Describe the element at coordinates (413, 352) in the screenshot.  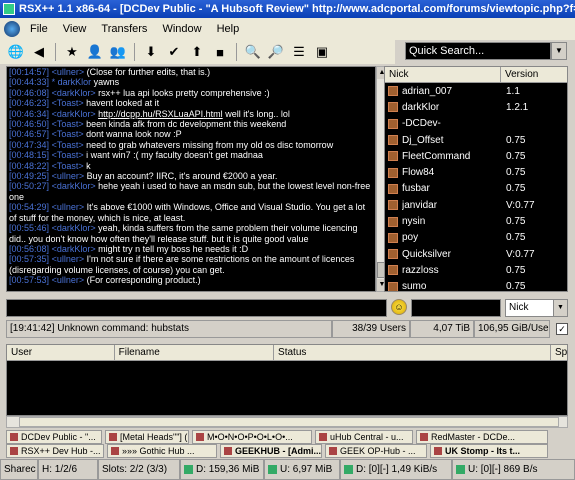
I see `column-status: Status` at that location.